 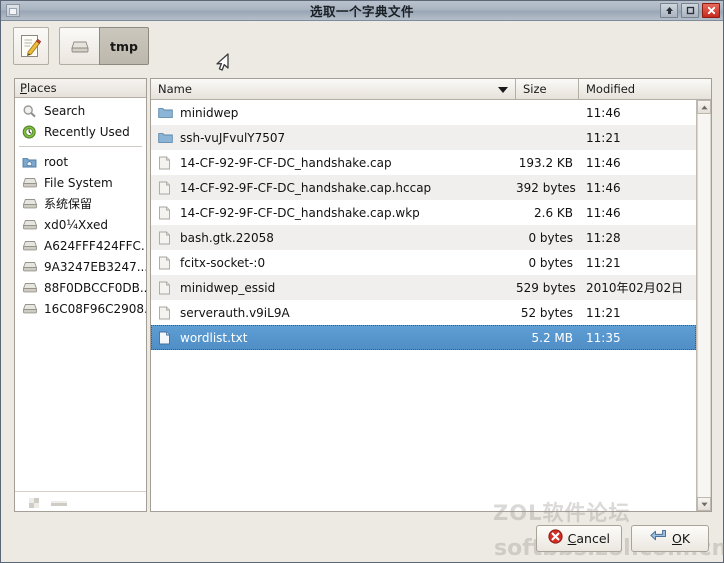 I want to click on scroll-up-button, so click(x=704, y=107).